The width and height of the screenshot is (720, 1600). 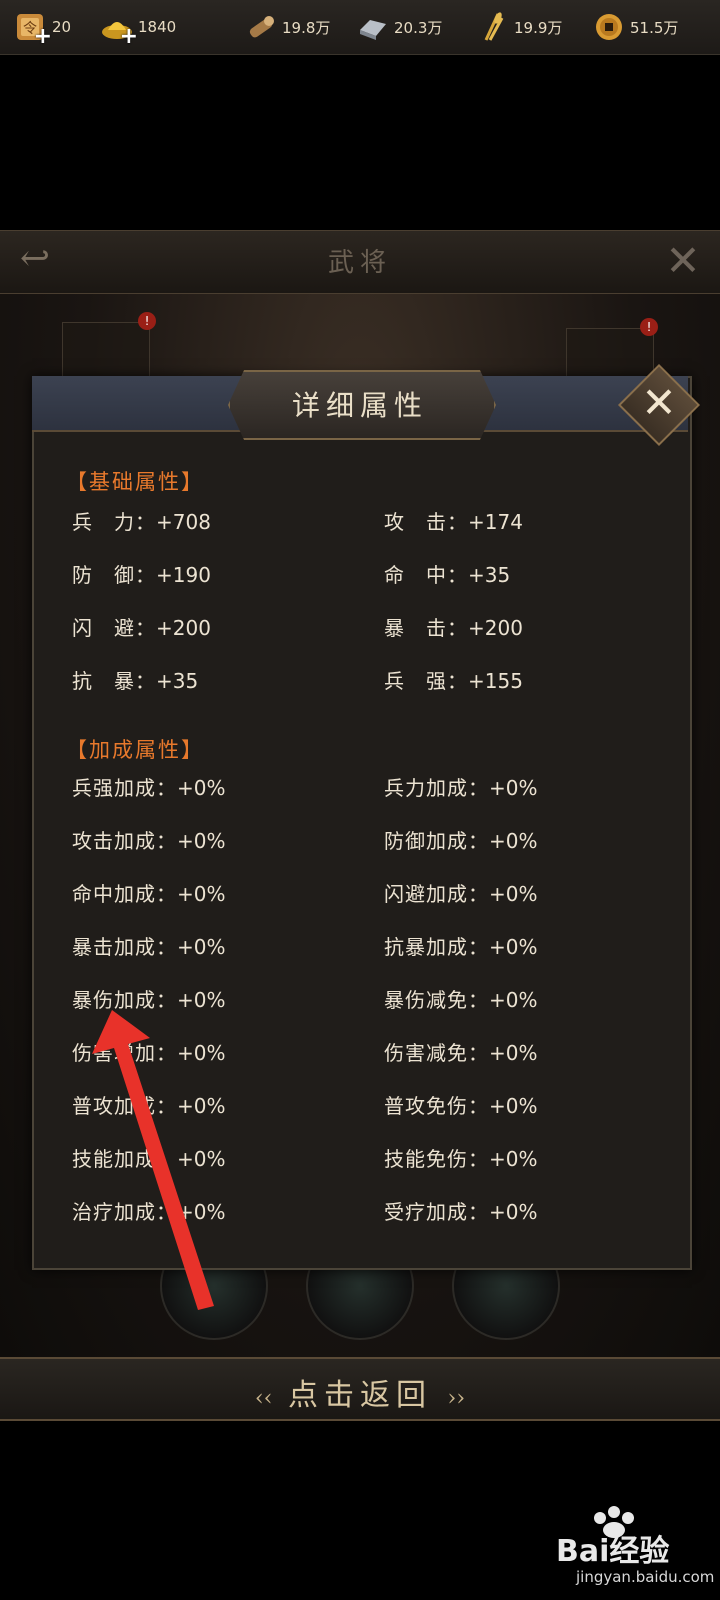 What do you see at coordinates (613, 1551) in the screenshot?
I see `watermark-brand: Bai经验` at bounding box center [613, 1551].